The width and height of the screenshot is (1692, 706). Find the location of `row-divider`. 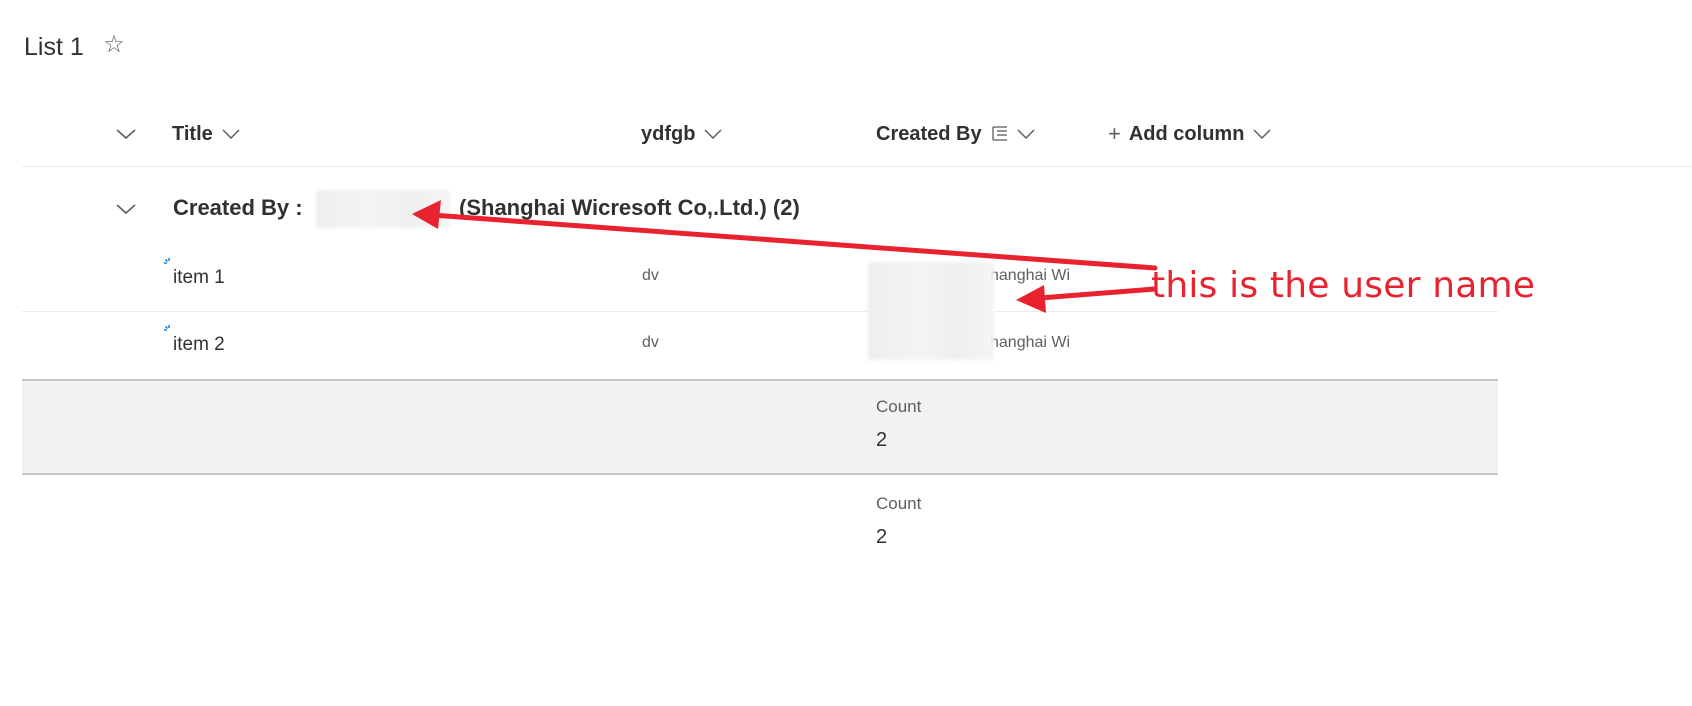

row-divider is located at coordinates (760, 311).